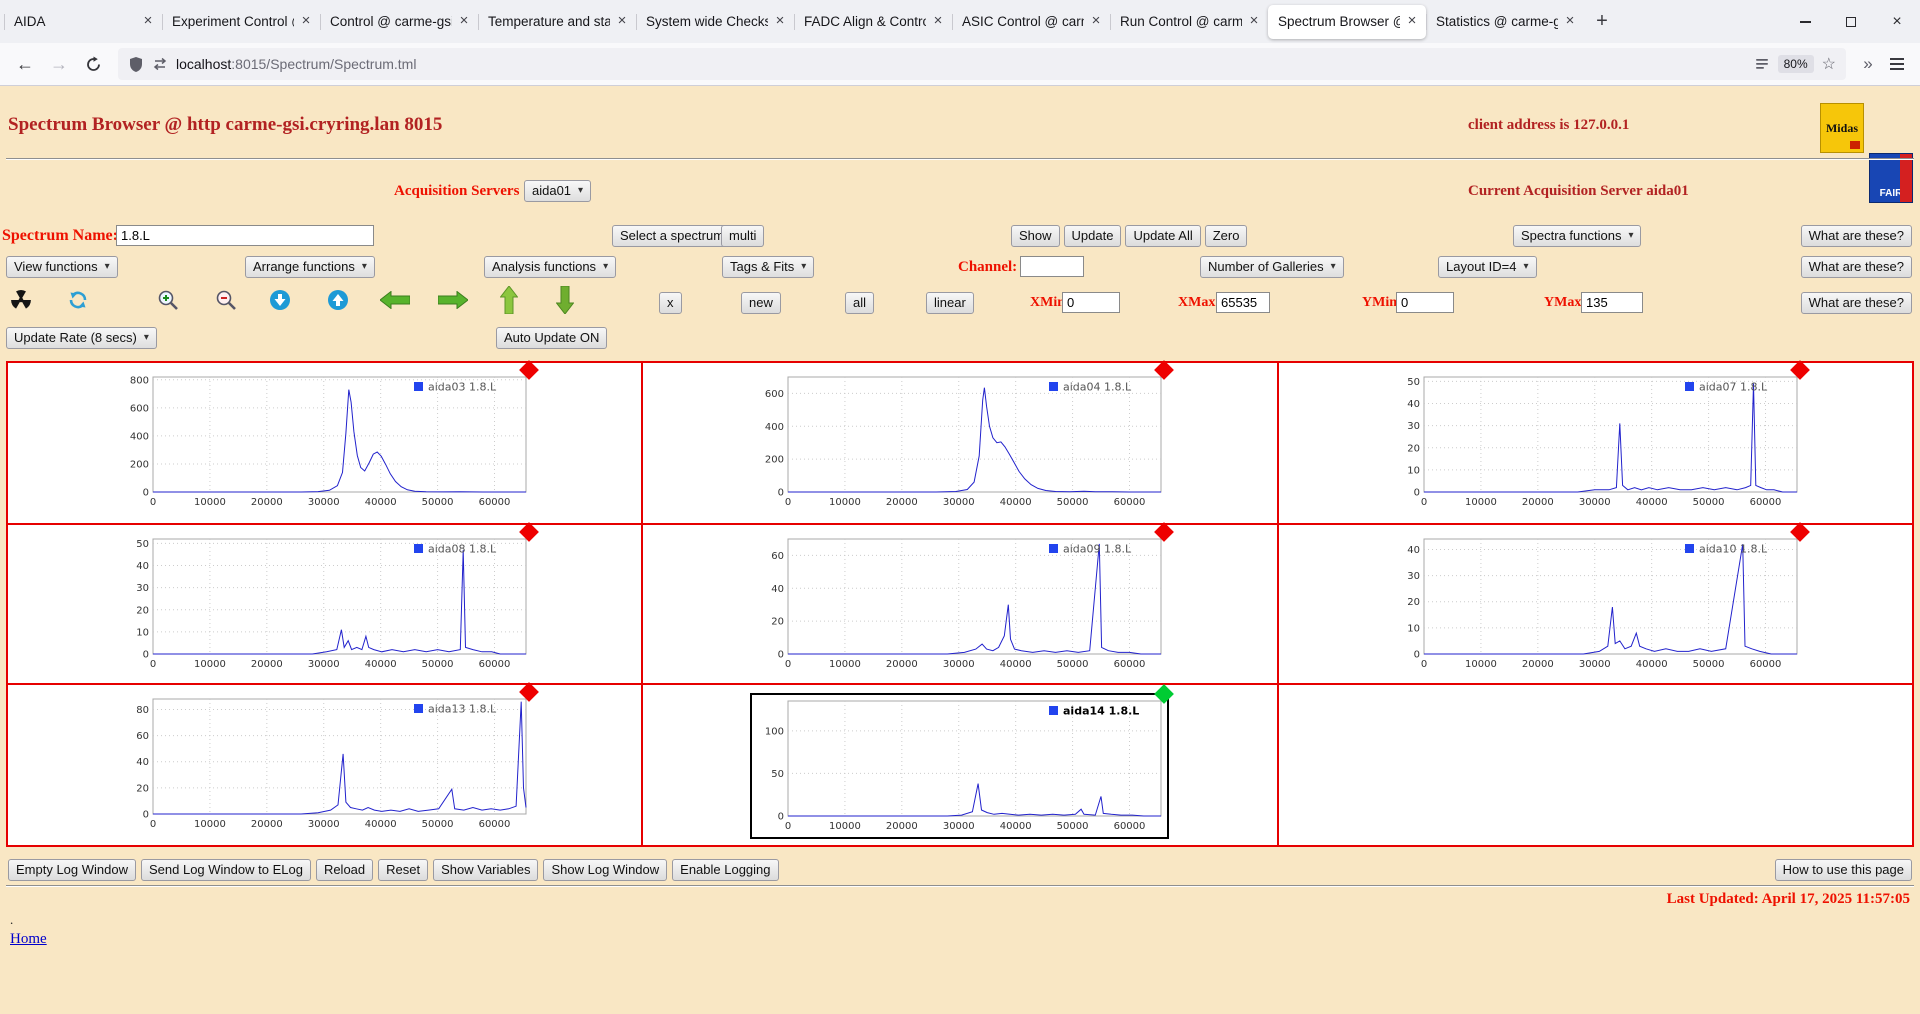 This screenshot has width=1920, height=1014. What do you see at coordinates (142, 762) in the screenshot?
I see `svg-text: 40` at bounding box center [142, 762].